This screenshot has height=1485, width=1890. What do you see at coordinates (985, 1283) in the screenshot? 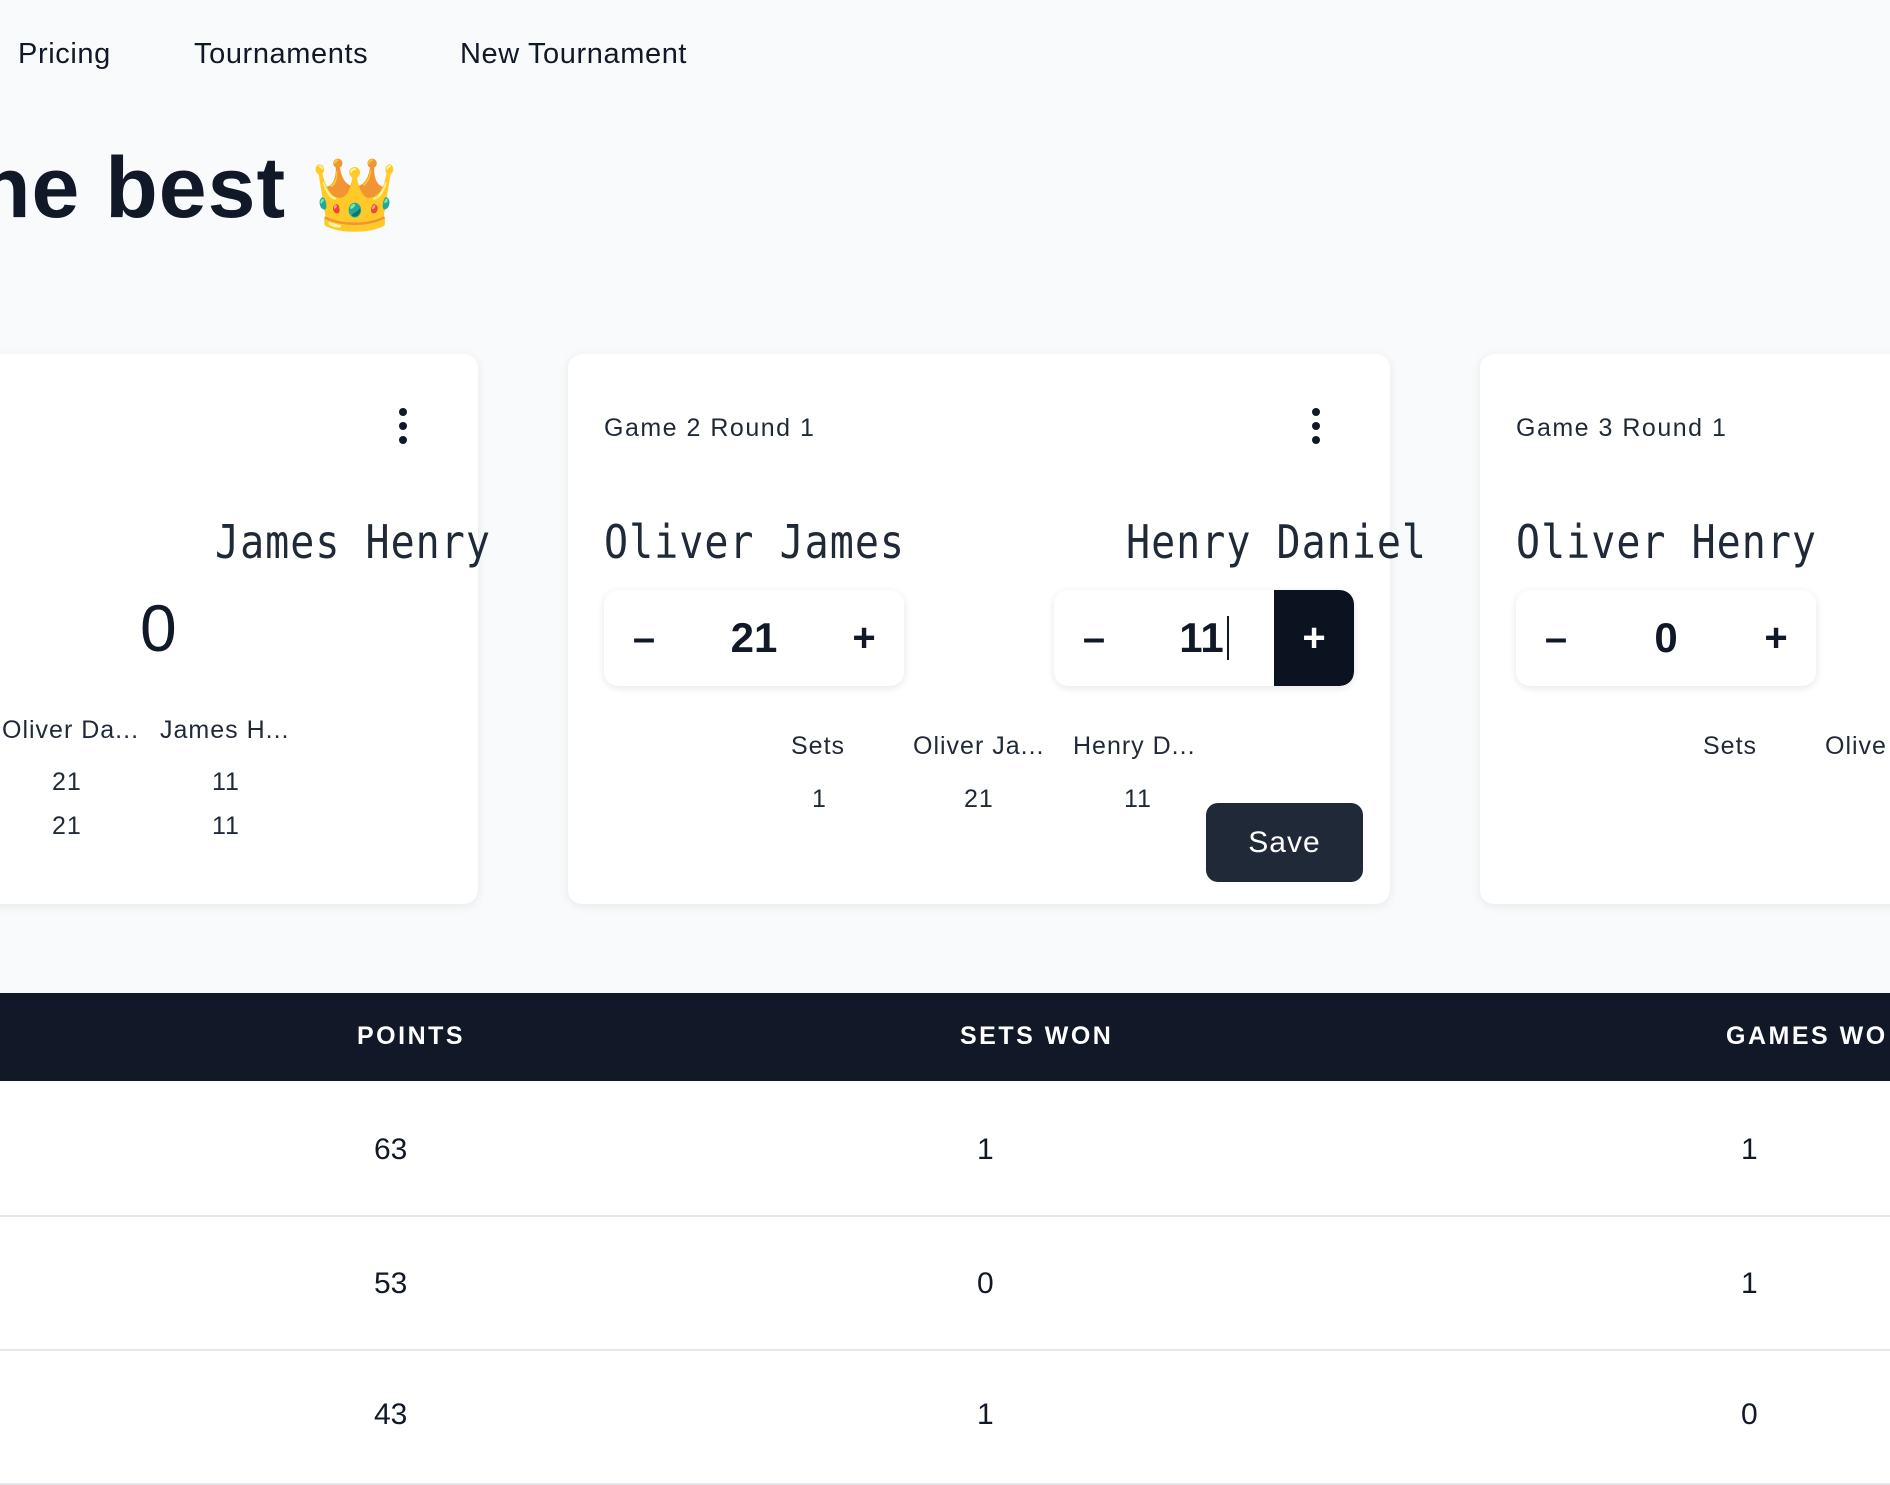
I see `row2-sets-won: 0` at bounding box center [985, 1283].